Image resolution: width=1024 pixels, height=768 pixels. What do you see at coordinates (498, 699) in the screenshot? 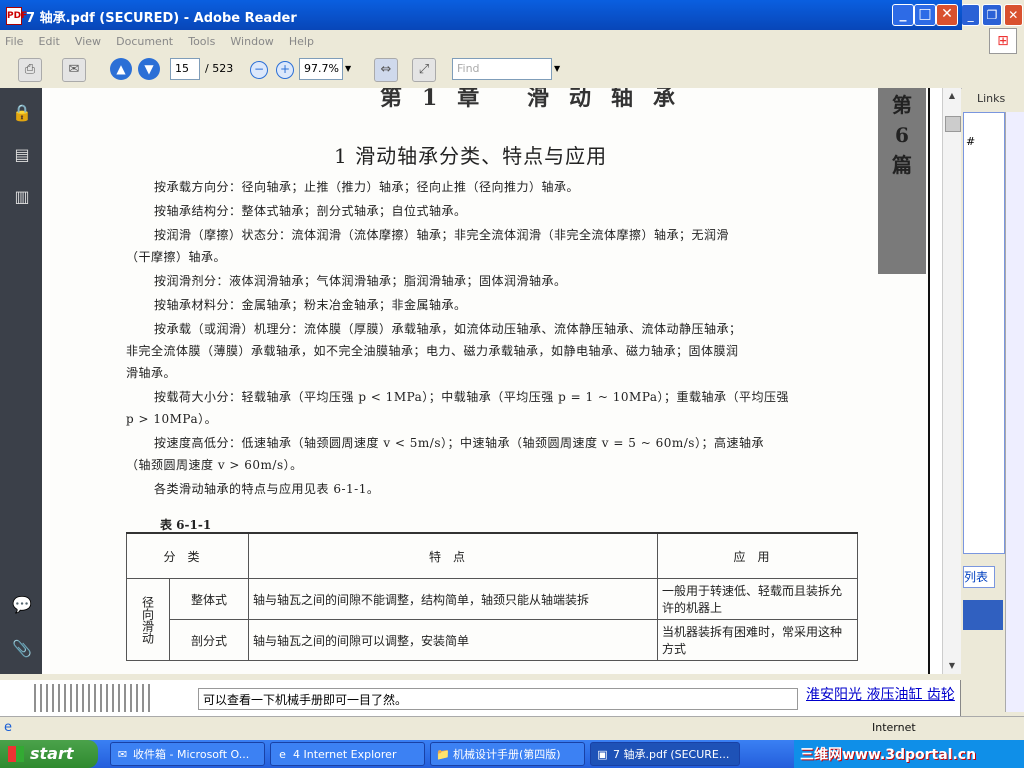
I see `ie-text-line: 可以查看一下机械手册即可一目了然。` at bounding box center [498, 699].